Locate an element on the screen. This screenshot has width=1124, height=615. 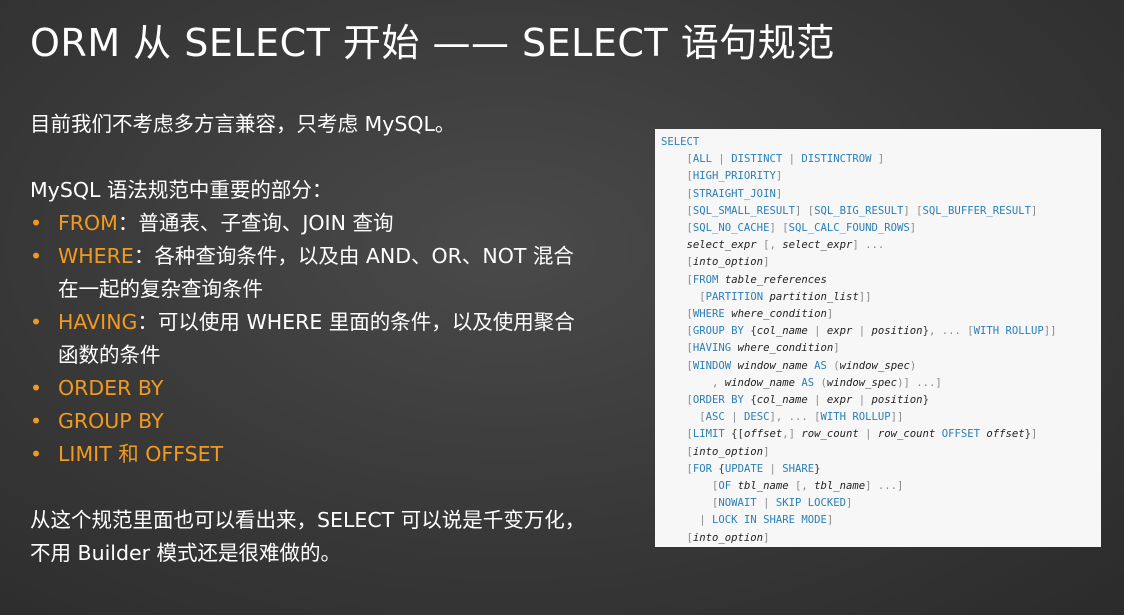
syntax-line: [ASC | DESC], ... [WITH ROLLUP]] is located at coordinates (881, 417).